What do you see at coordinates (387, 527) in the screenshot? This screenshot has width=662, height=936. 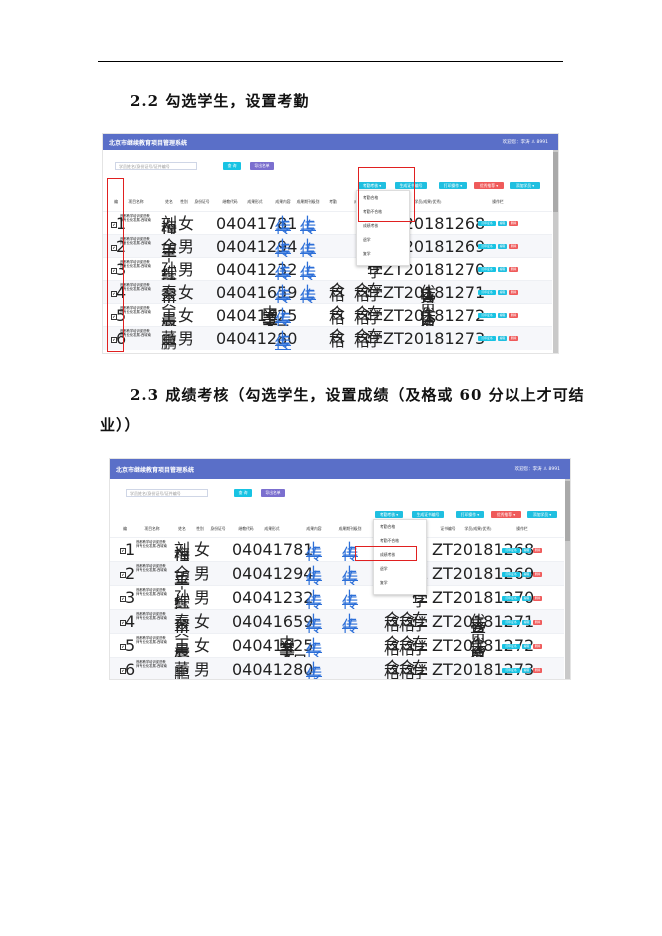 I see `dropdown-item-0: 考勤合格` at bounding box center [387, 527].